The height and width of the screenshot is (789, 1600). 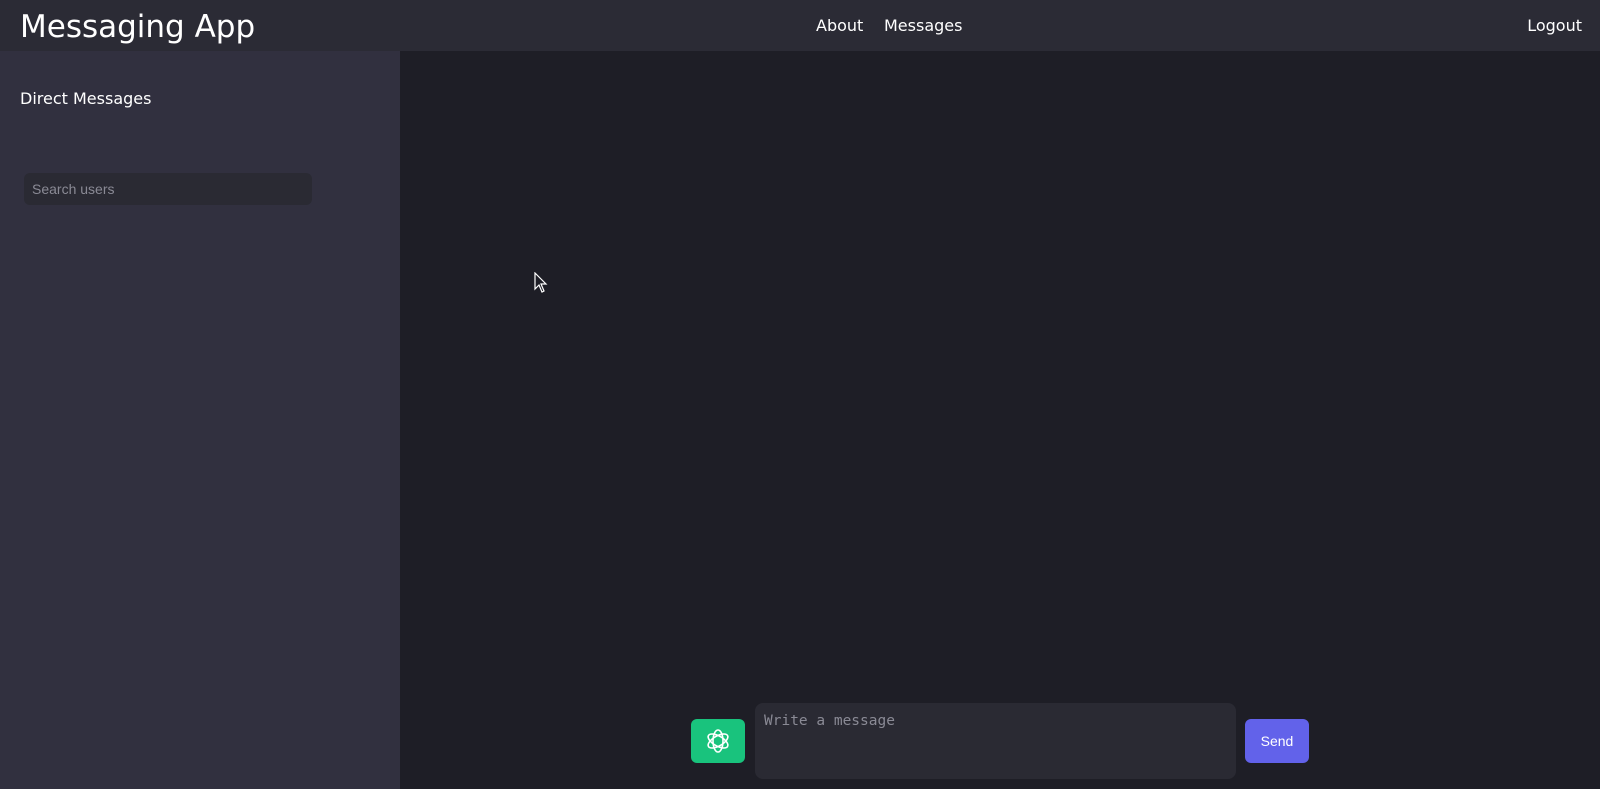 What do you see at coordinates (800, 25) in the screenshot?
I see `top-navbar: Messaging App About Messages Logout` at bounding box center [800, 25].